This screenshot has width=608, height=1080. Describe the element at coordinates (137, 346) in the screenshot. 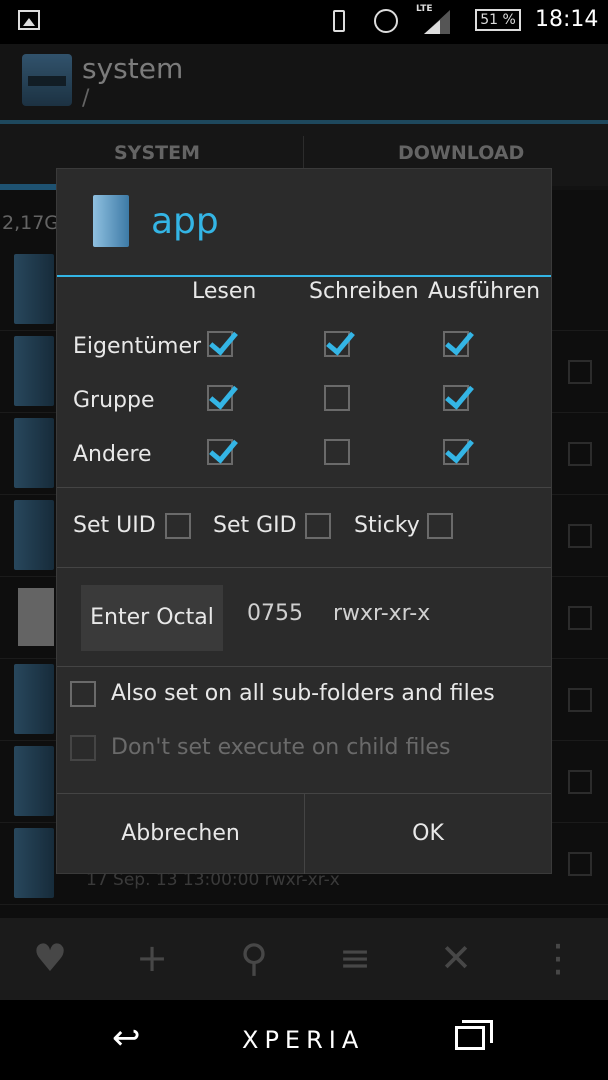

I see `row-label-owner: Eigentümer` at that location.